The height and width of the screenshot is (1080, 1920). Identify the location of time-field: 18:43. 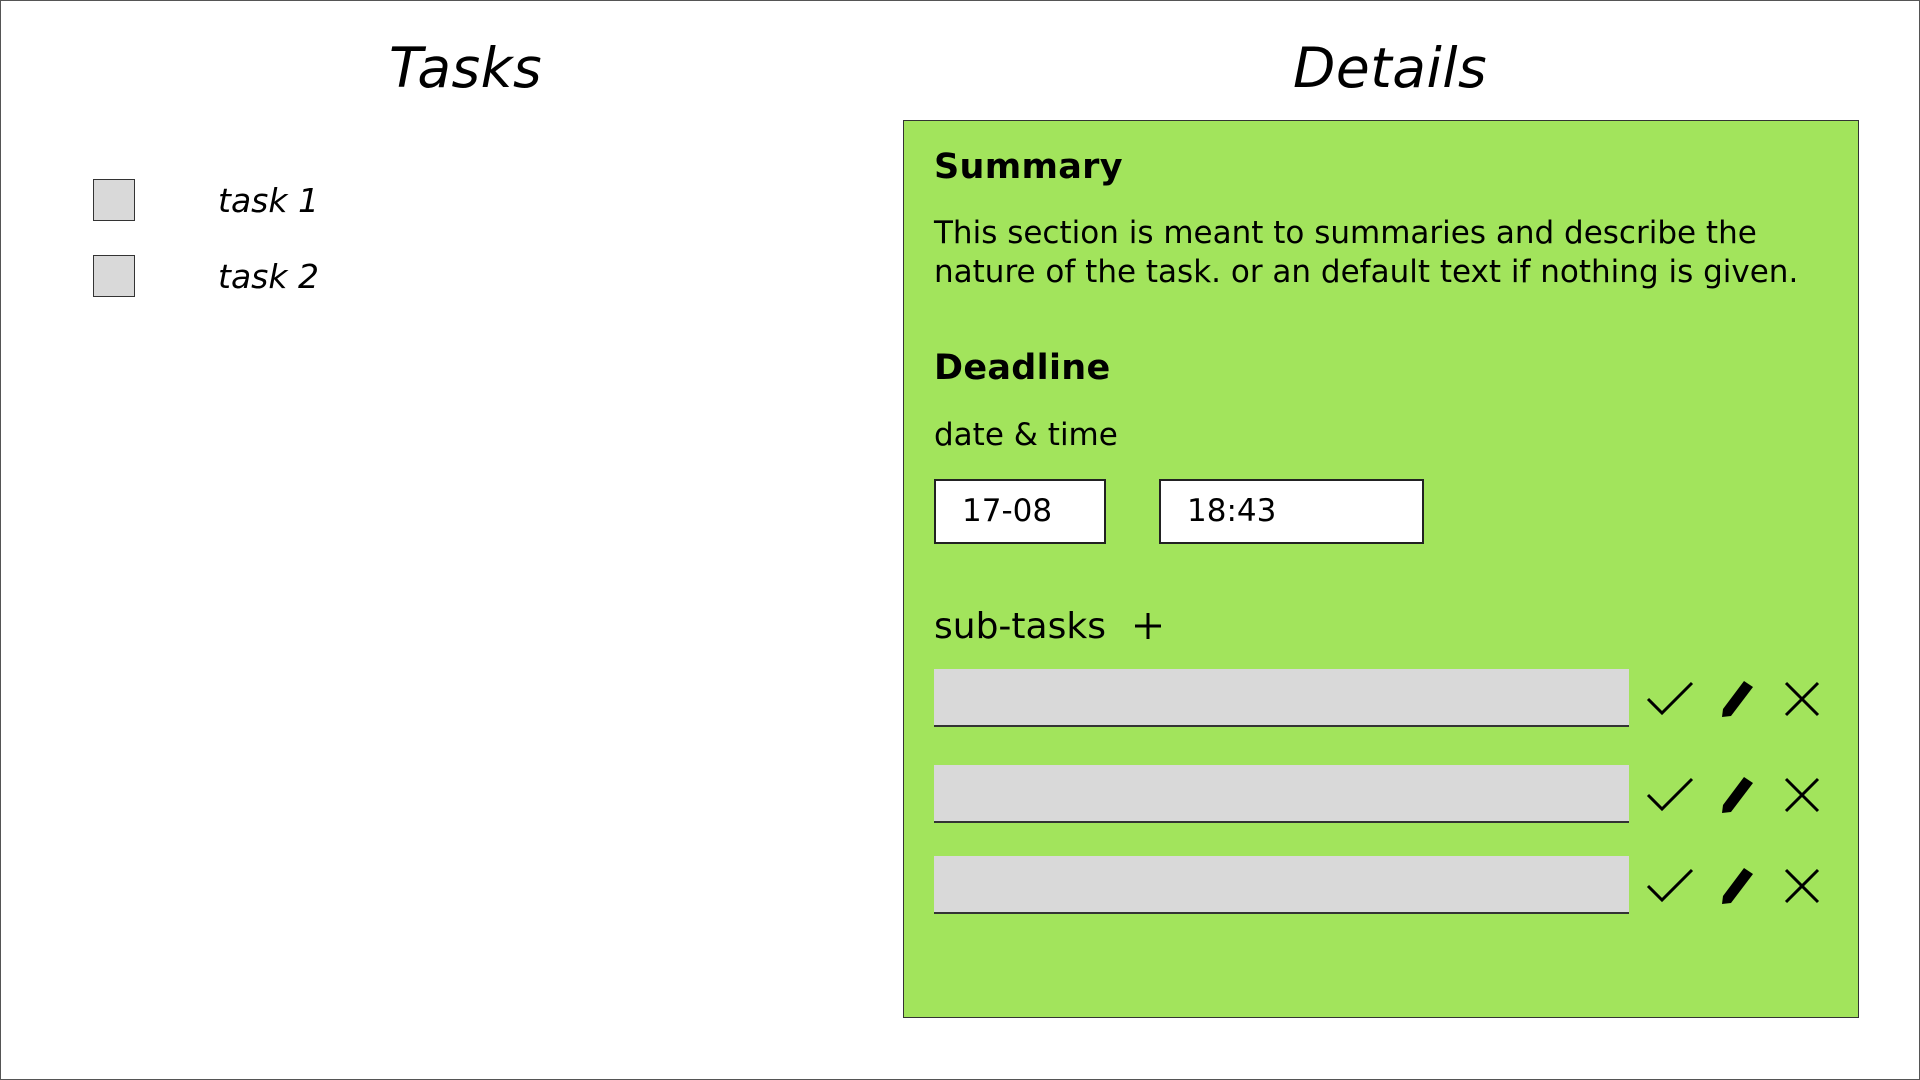
(1291, 511).